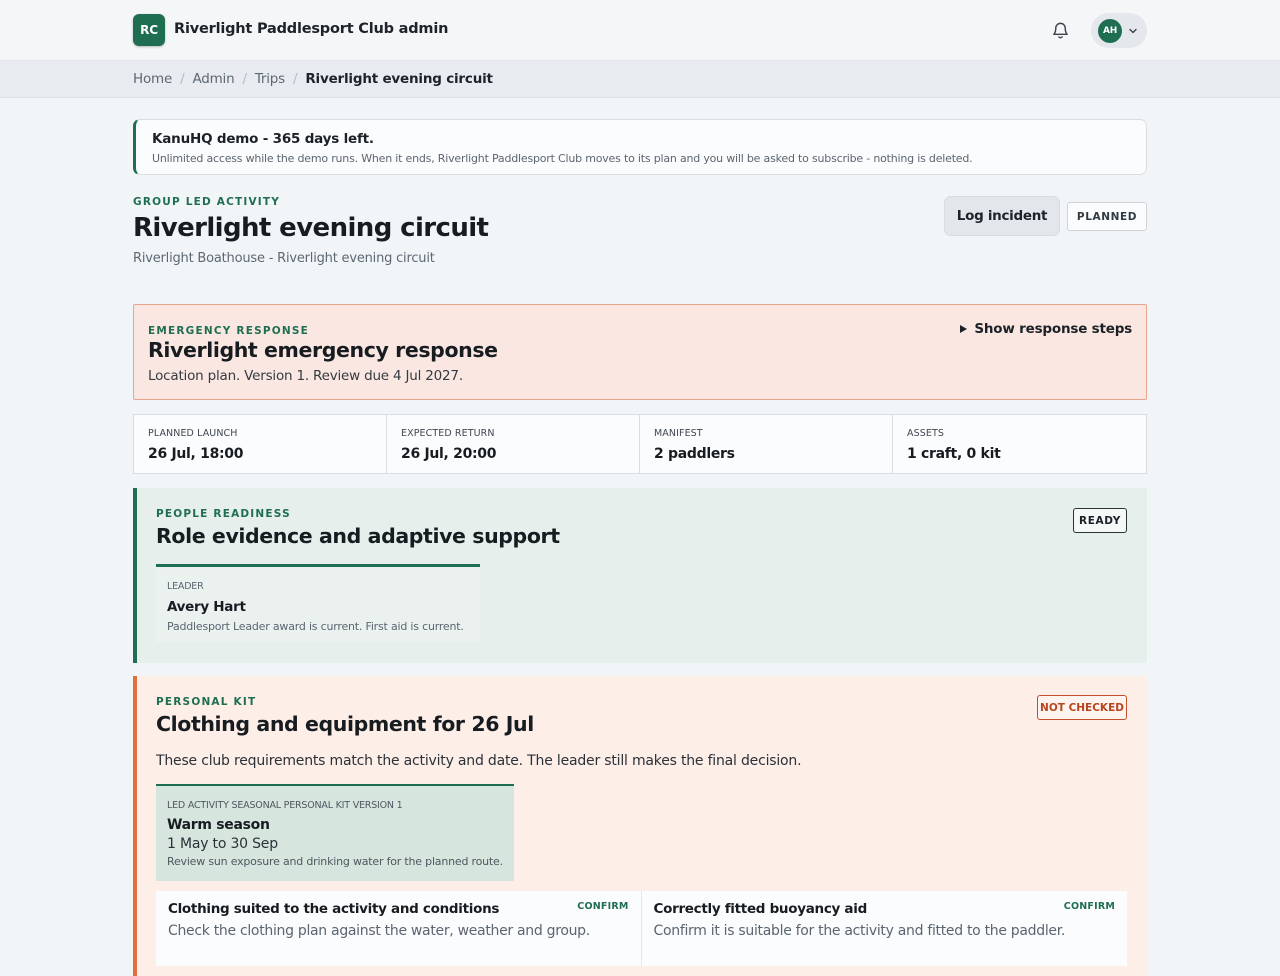  Describe the element at coordinates (196, 454) in the screenshot. I see `stat-value: 26 Jul, 18:00` at that location.